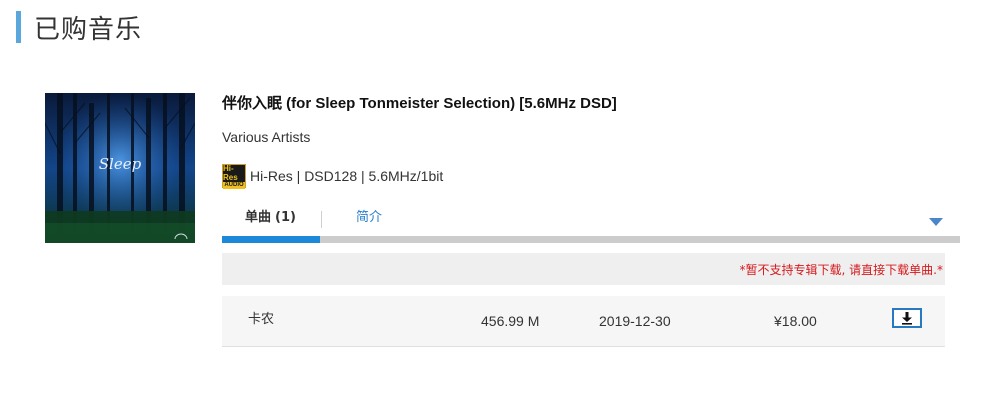 Image resolution: width=995 pixels, height=412 pixels. I want to click on track-name: 卡农, so click(261, 317).